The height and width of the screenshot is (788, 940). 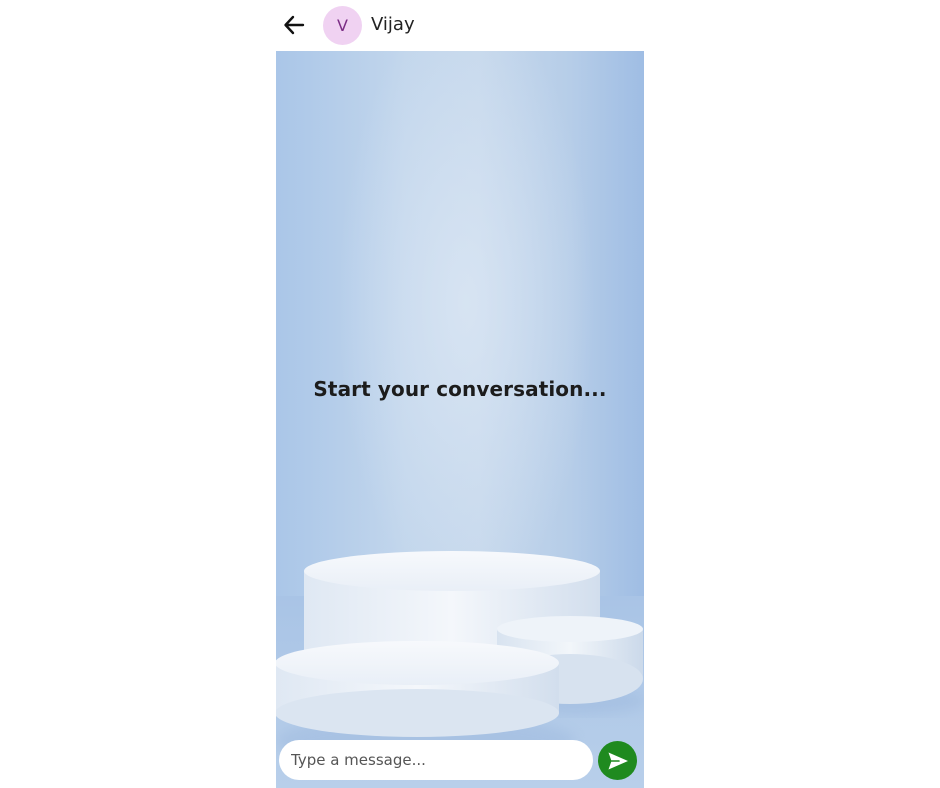 What do you see at coordinates (436, 760) in the screenshot?
I see `message-input` at bounding box center [436, 760].